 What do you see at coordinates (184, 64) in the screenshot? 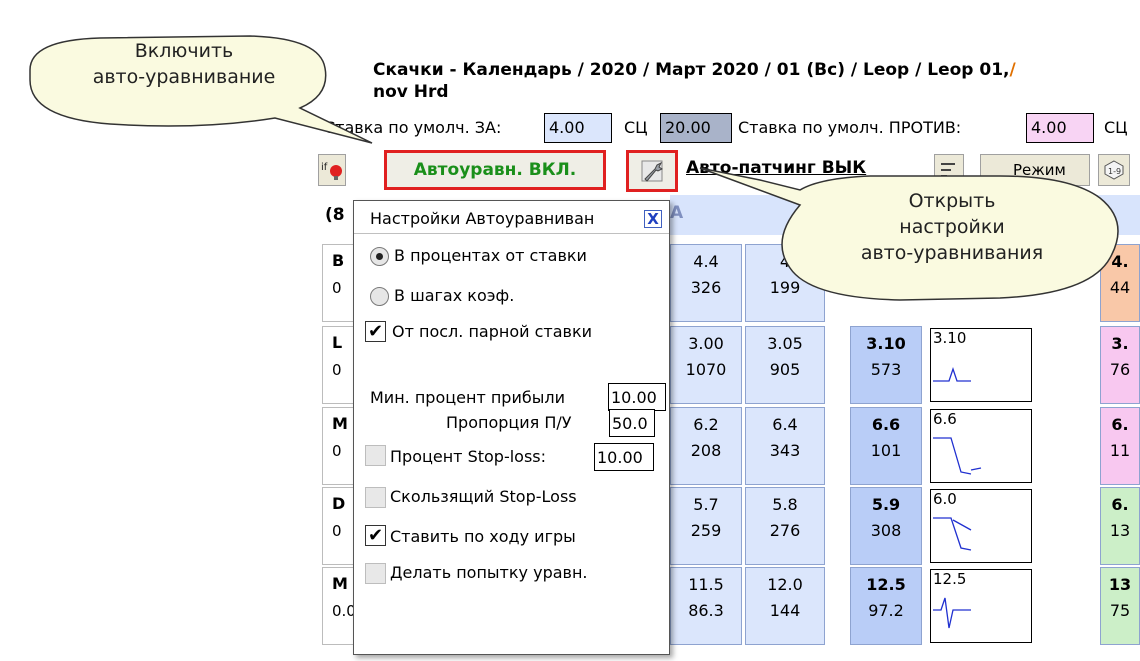
I see `callout-autobalance: Включить авто-уравнивание` at bounding box center [184, 64].